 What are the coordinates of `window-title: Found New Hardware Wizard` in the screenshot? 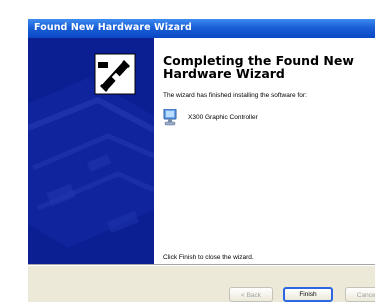 It's located at (113, 27).